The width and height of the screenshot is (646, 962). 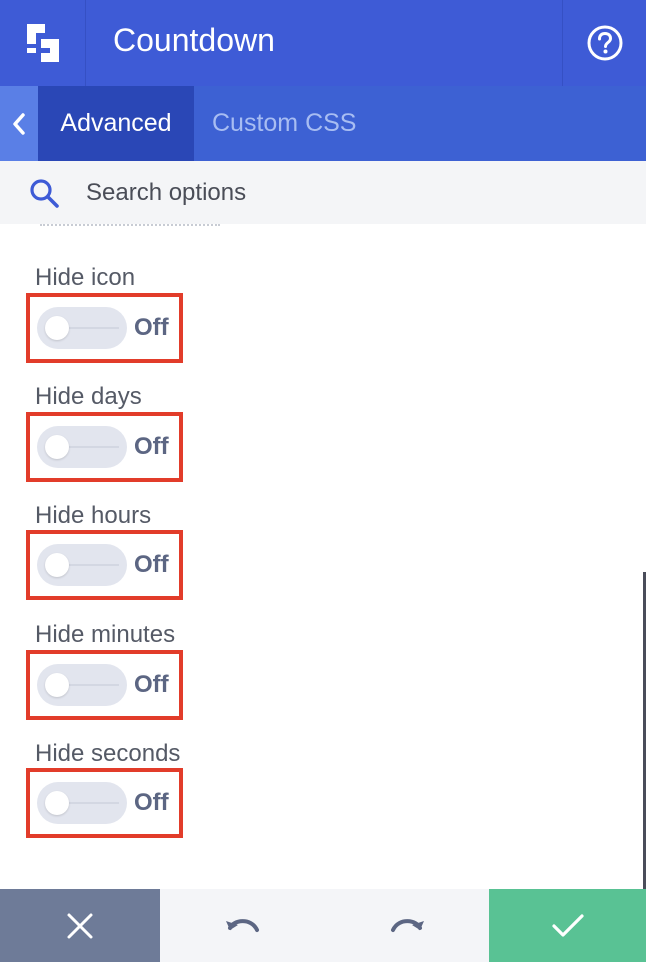 I want to click on action-footer, so click(x=323, y=925).